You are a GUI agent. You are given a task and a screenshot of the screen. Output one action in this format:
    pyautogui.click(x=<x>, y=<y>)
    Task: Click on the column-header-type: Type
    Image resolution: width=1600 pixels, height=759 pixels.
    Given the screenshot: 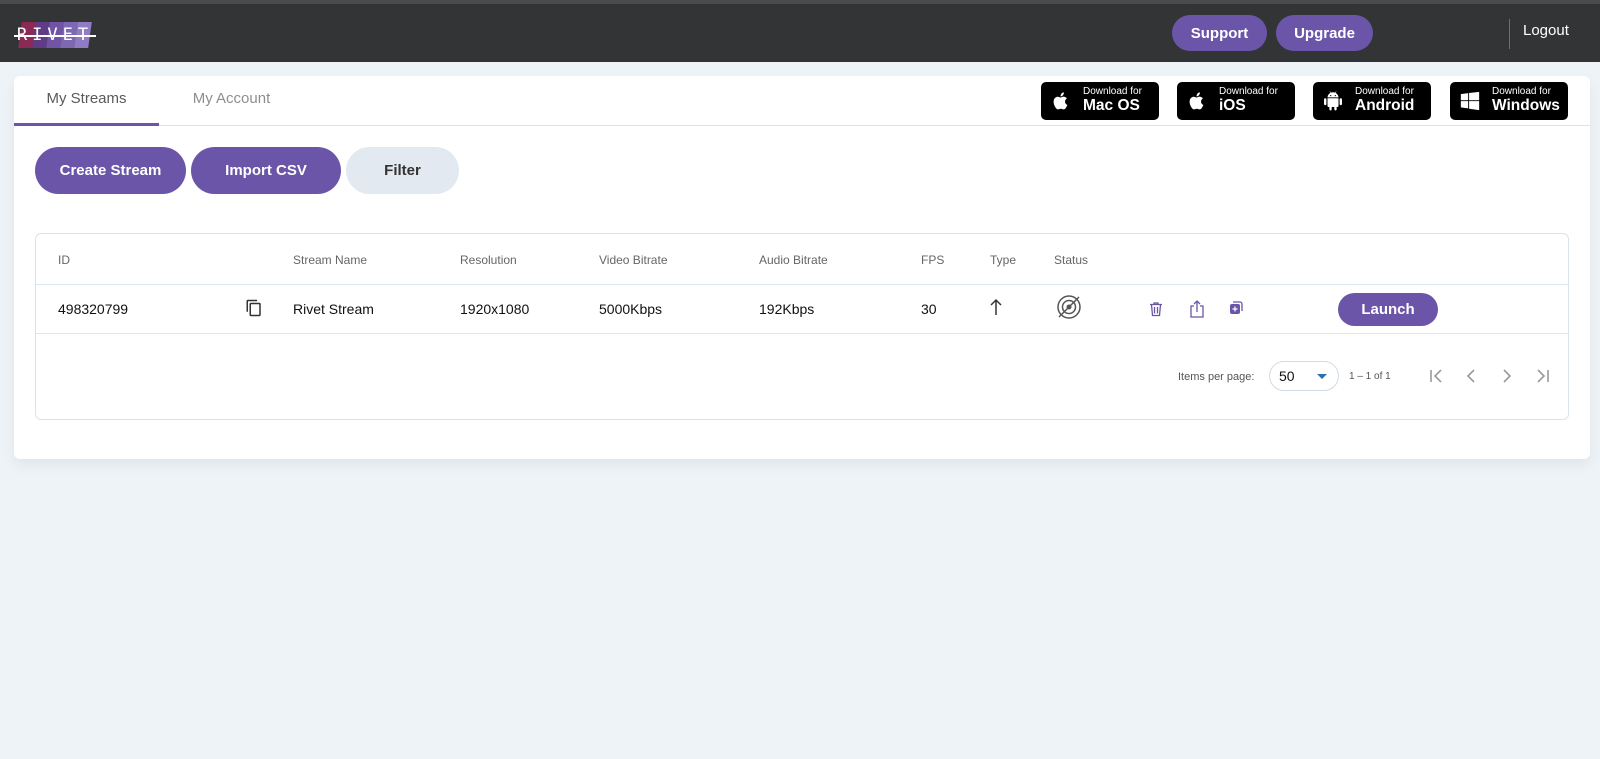 What is the action you would take?
    pyautogui.click(x=1003, y=260)
    